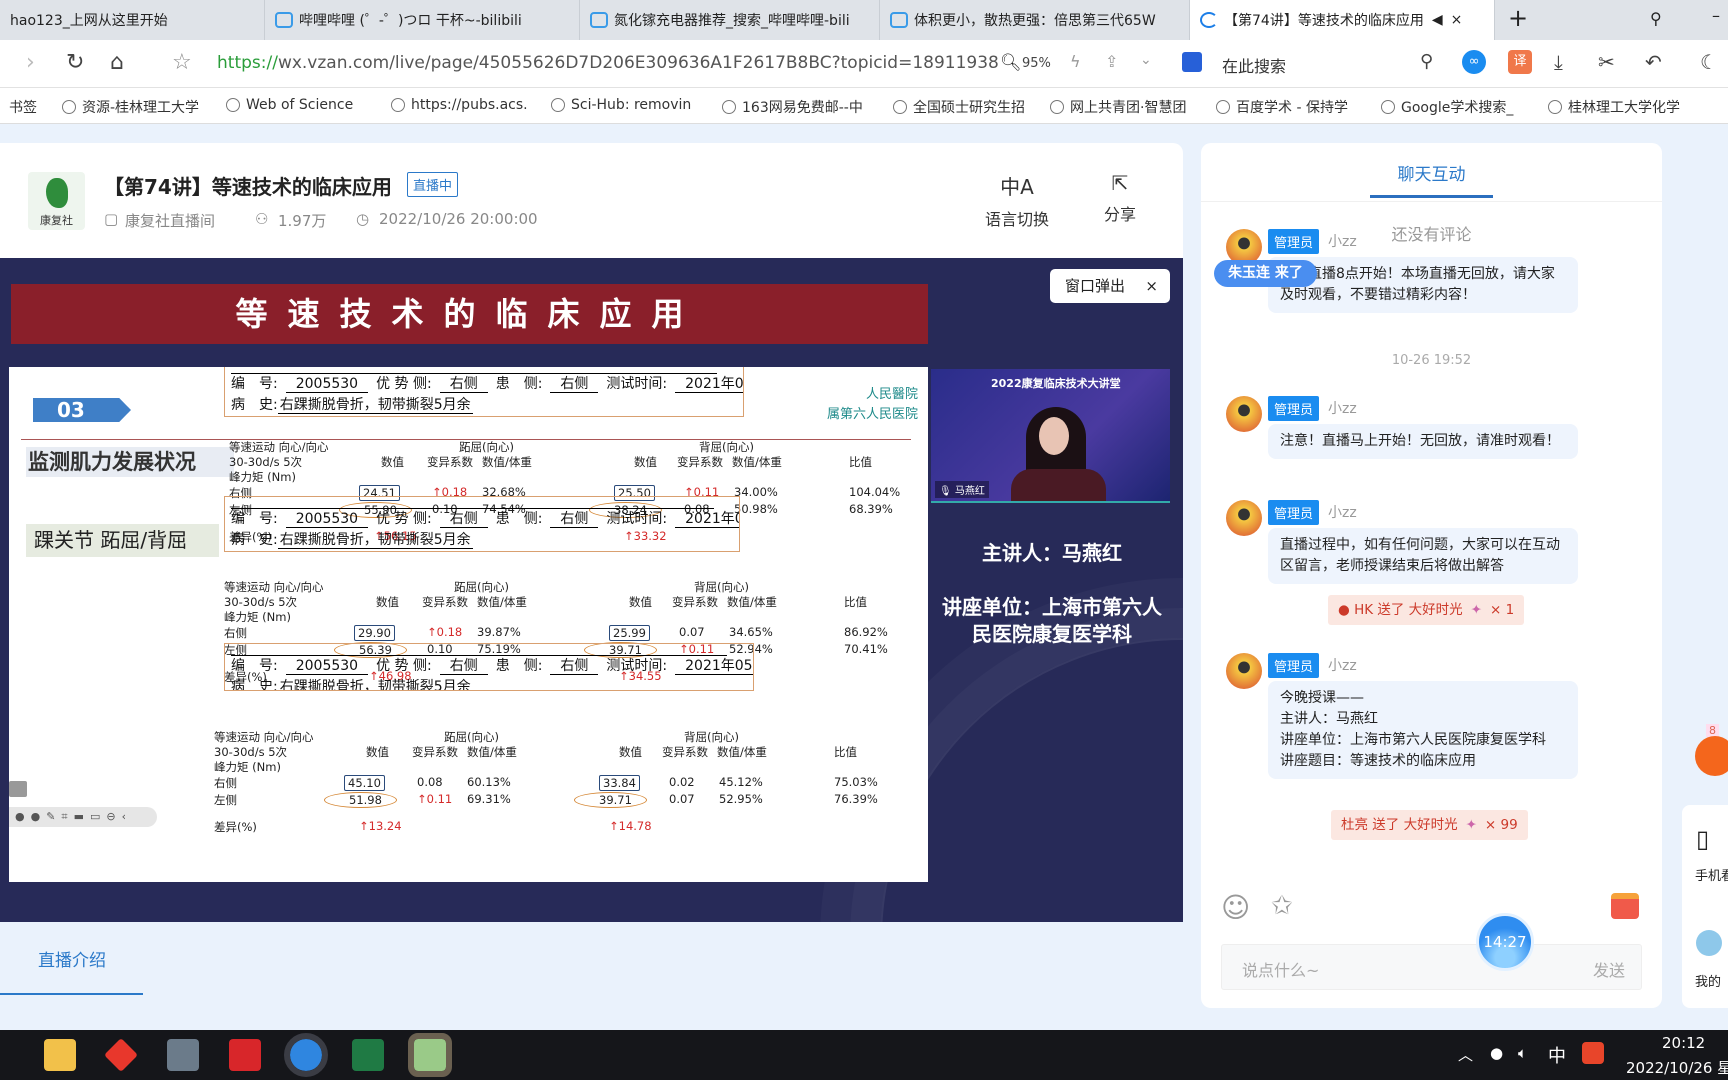 Image resolution: width=1728 pixels, height=1080 pixels. Describe the element at coordinates (56, 201) in the screenshot. I see `channel-logo: 康复社` at that location.